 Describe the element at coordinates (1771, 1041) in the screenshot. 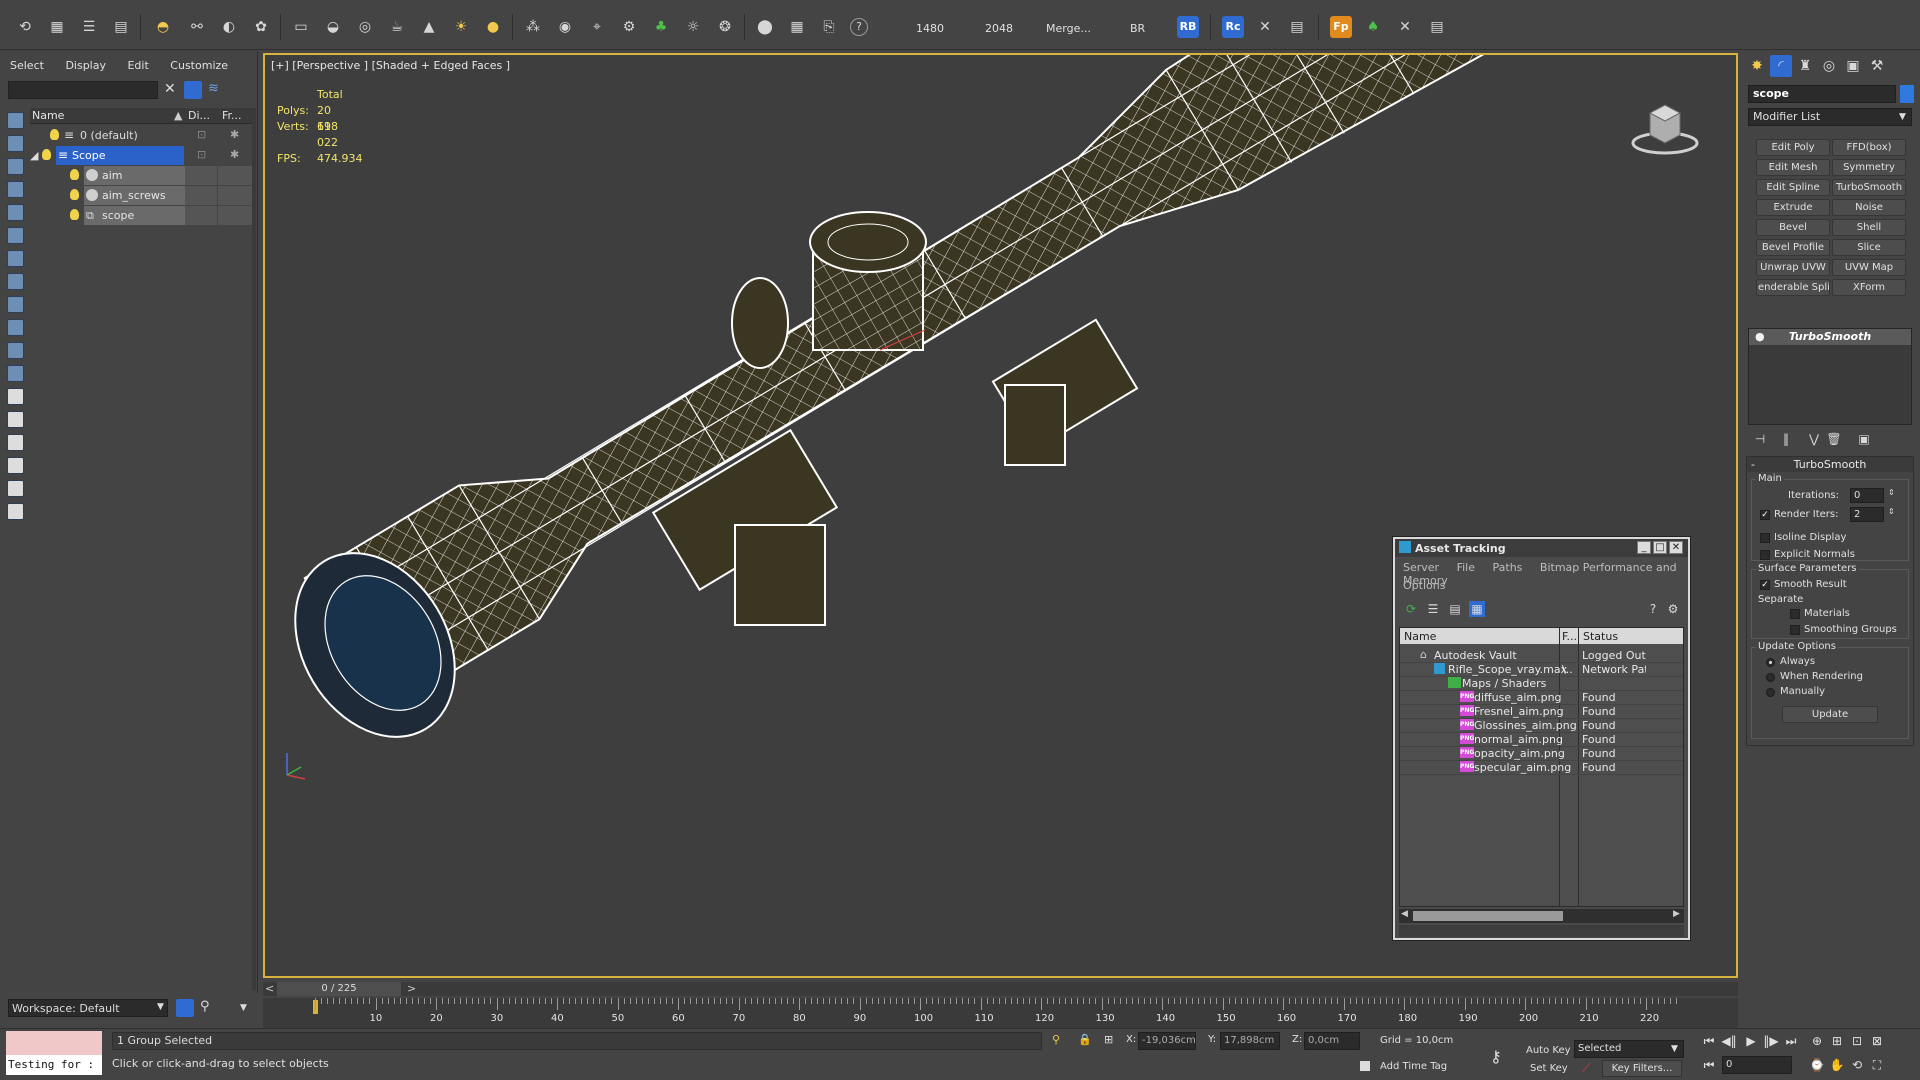

I see `next-key-icon: ‖▶` at that location.